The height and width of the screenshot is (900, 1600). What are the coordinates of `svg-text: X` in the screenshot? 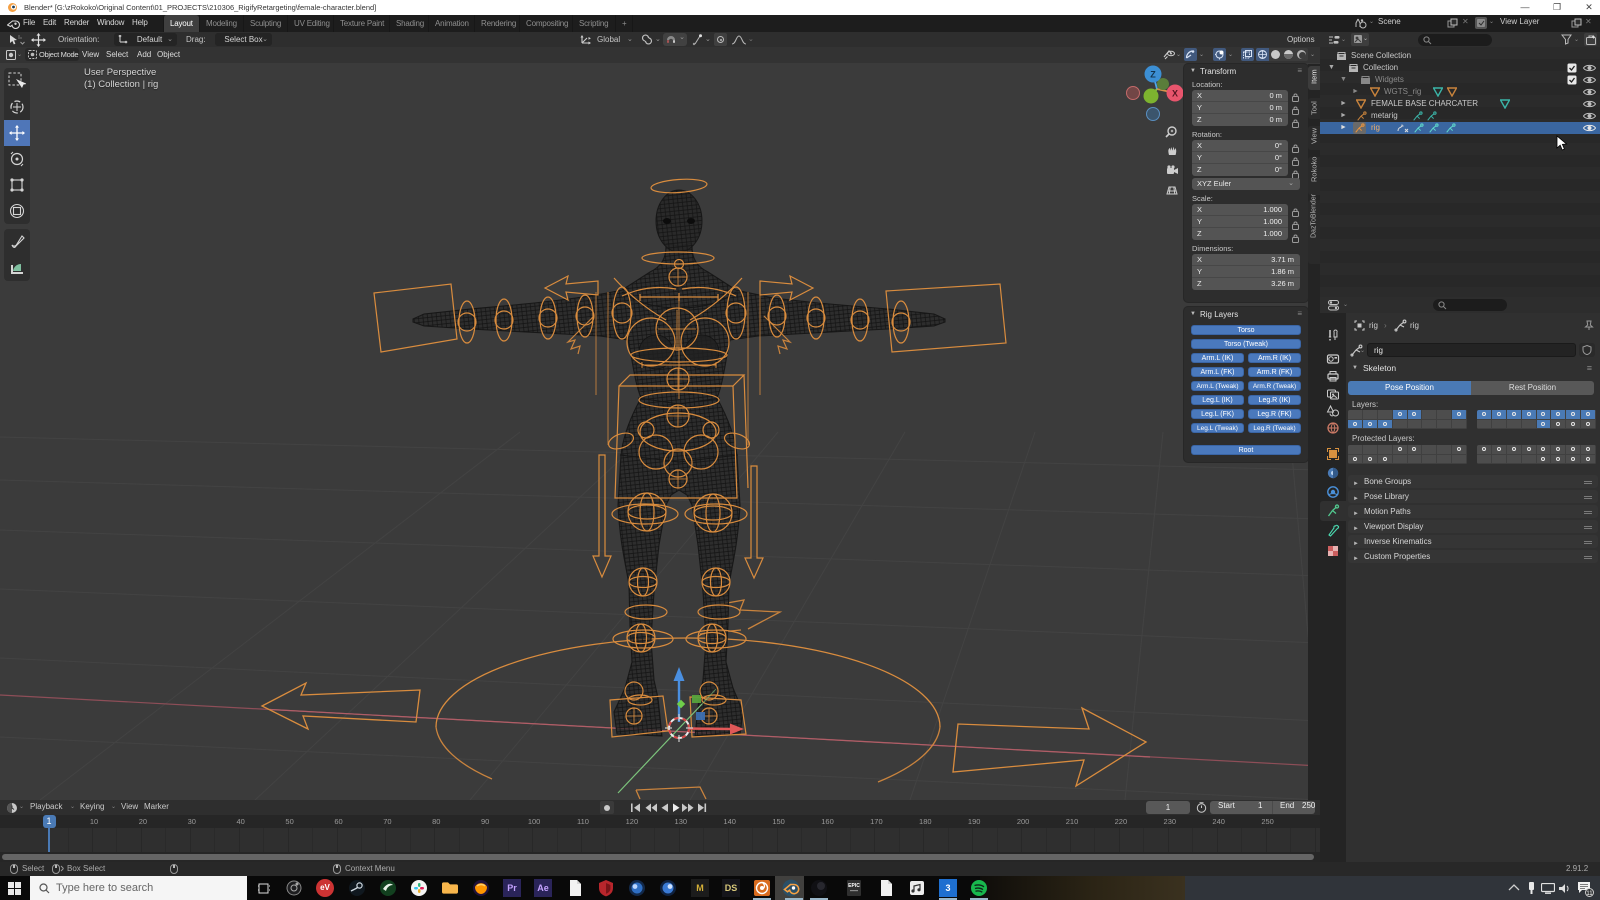 It's located at (1175, 94).